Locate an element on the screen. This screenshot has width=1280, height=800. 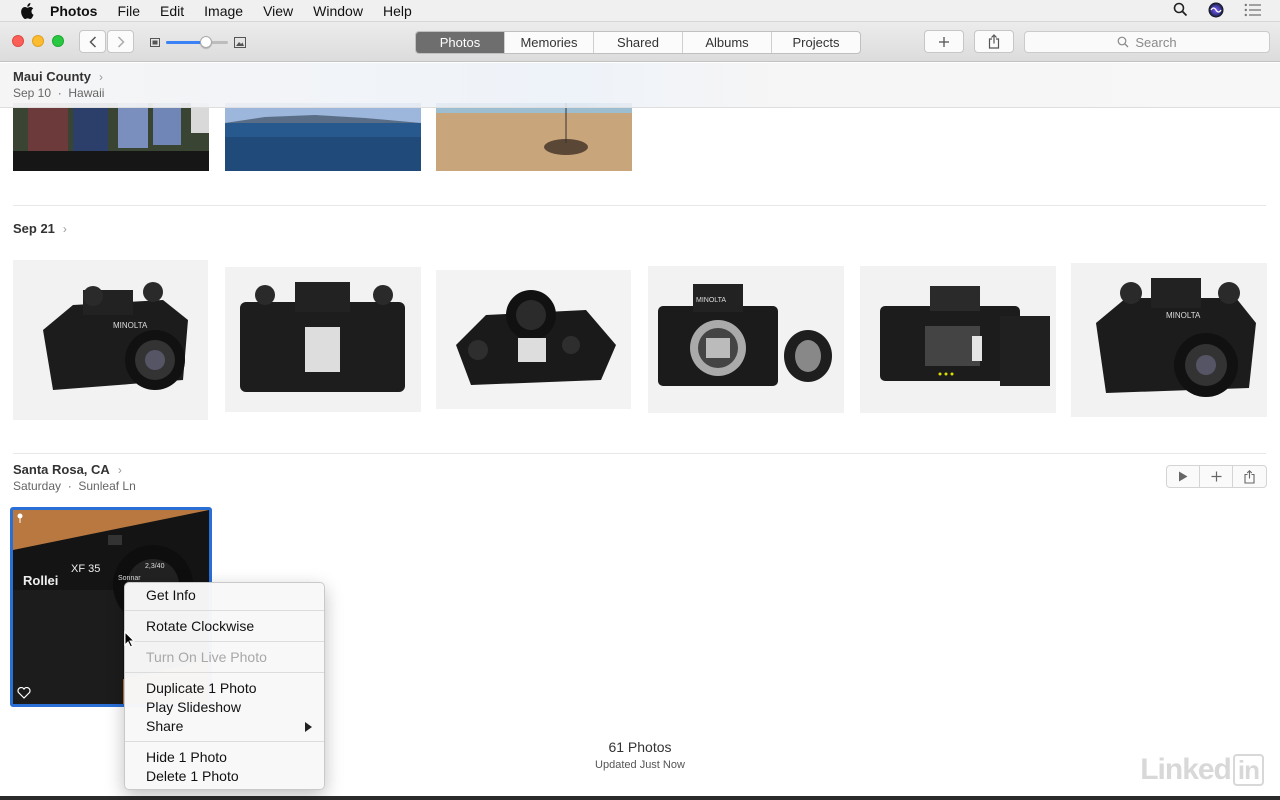
section-header-maui: Maui County › Sep 10 · Hawaii is located at coordinates (58, 84).